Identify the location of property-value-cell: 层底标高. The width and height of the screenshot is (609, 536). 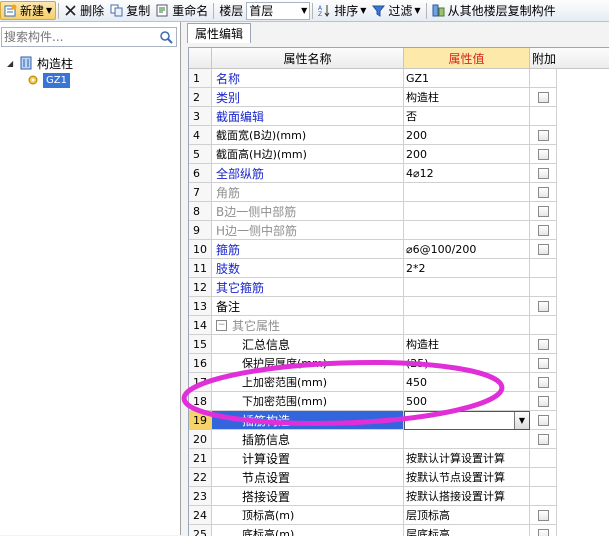
(467, 530).